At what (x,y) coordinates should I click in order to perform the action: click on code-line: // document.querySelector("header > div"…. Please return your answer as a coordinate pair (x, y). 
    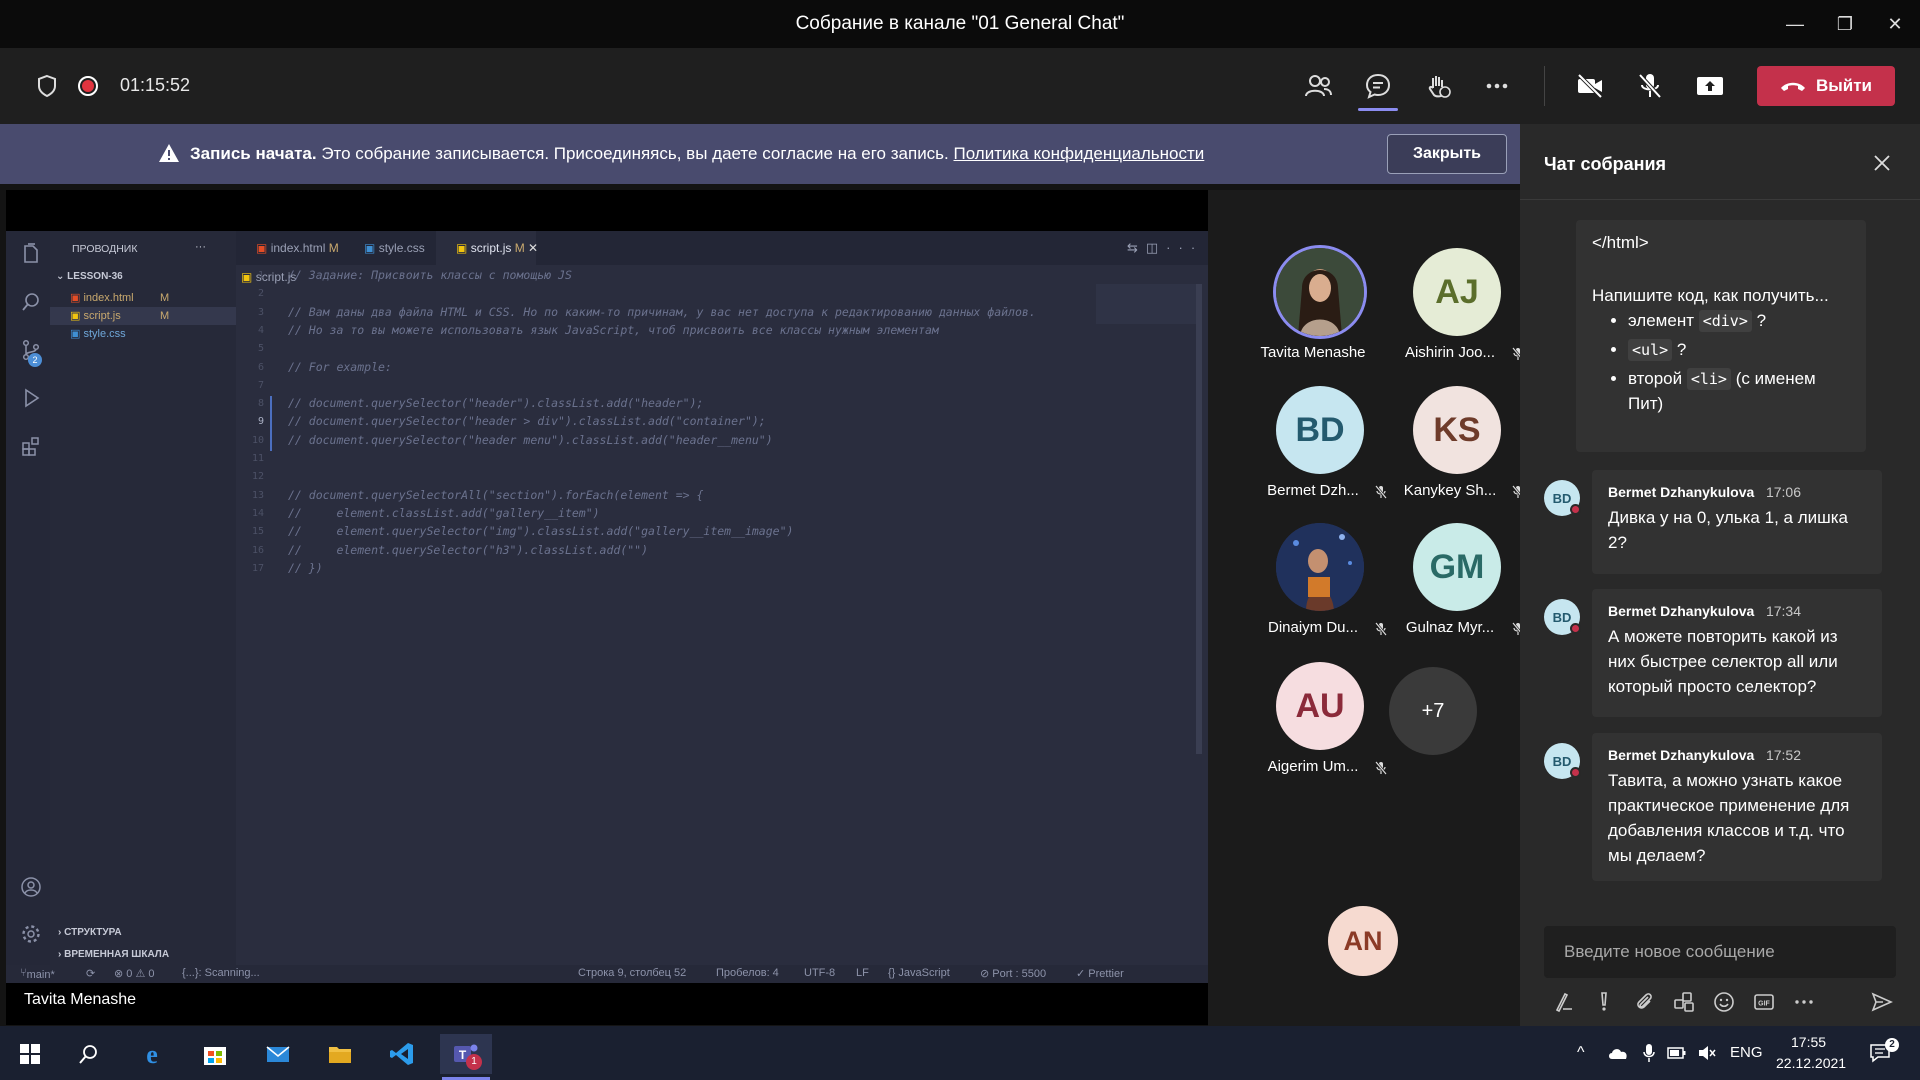
    Looking at the image, I should click on (527, 421).